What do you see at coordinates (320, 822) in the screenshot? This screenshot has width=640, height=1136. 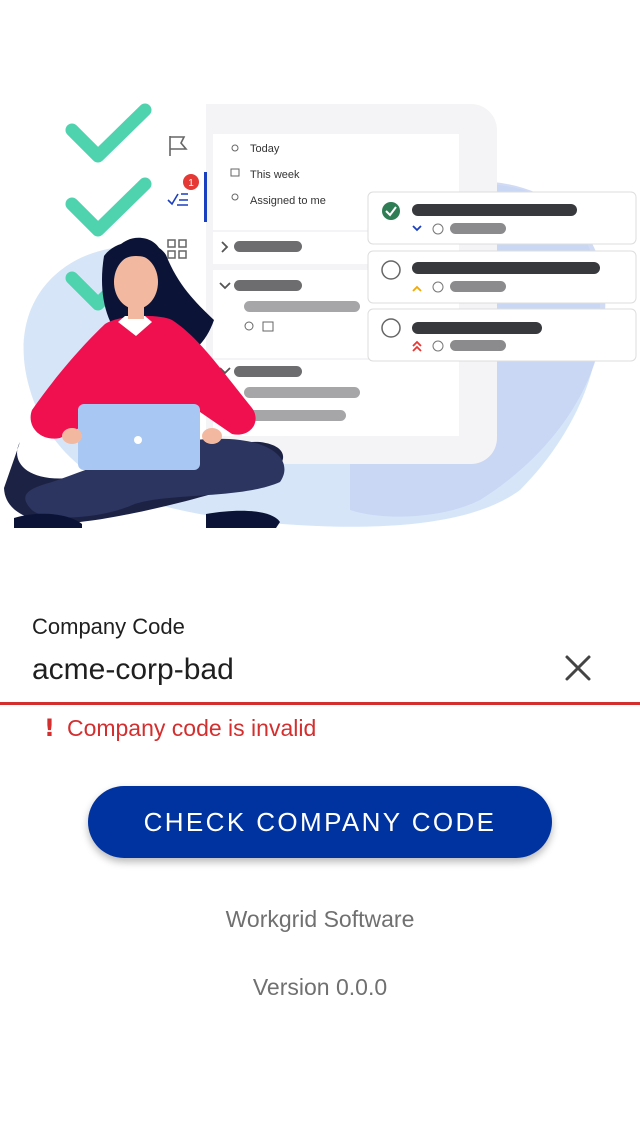 I see `check-company-code-button: CHECK COMPANY CODE` at bounding box center [320, 822].